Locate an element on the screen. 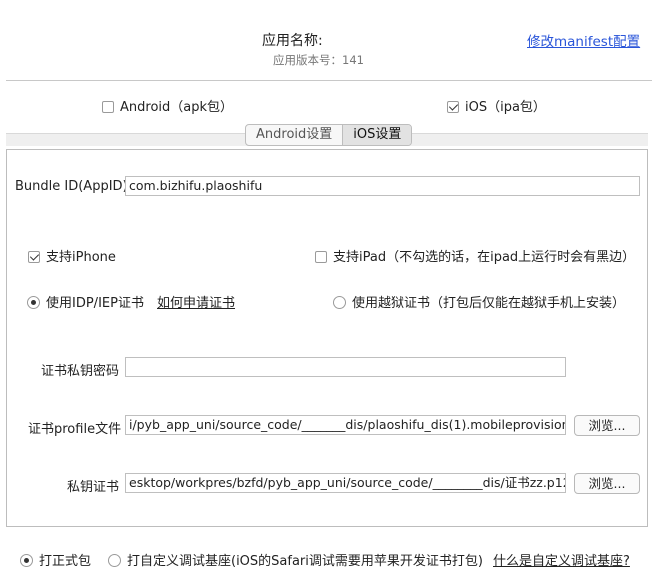 This screenshot has height=579, width=652. cert-password-label: 证书私钥密码 is located at coordinates (80, 371).